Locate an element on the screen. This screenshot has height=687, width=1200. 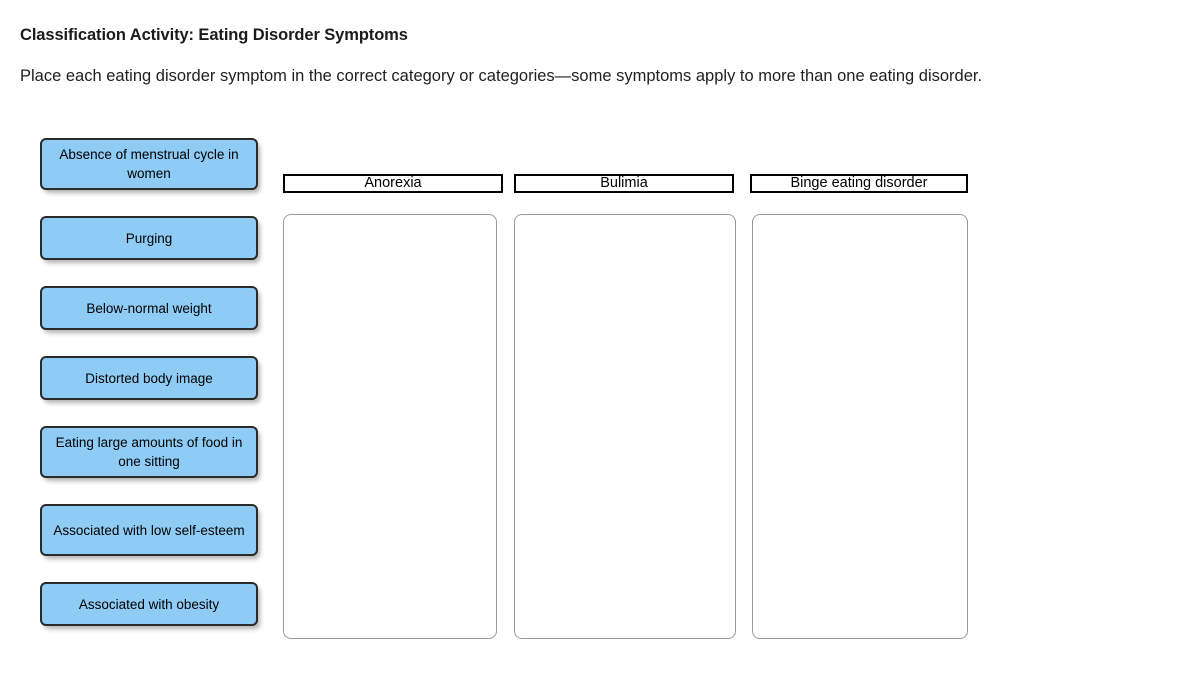
category-header-bulimia: Bulimia is located at coordinates (624, 183).